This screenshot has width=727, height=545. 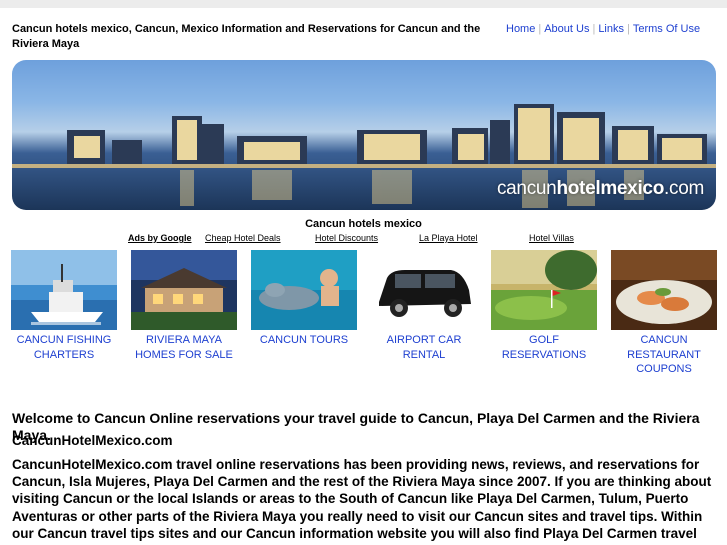 I want to click on tile-restaurant-coupons: CANCUN RESTAURANT COUPONS, so click(x=664, y=313).